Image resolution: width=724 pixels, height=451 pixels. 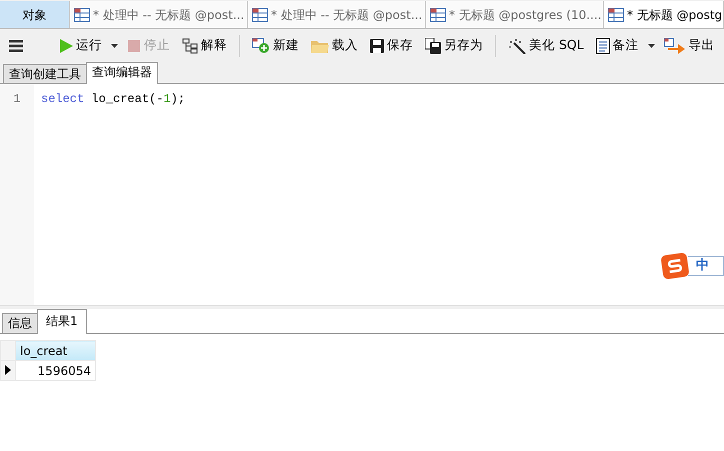 I want to click on beautify-button: 美化 SQL, so click(x=546, y=45).